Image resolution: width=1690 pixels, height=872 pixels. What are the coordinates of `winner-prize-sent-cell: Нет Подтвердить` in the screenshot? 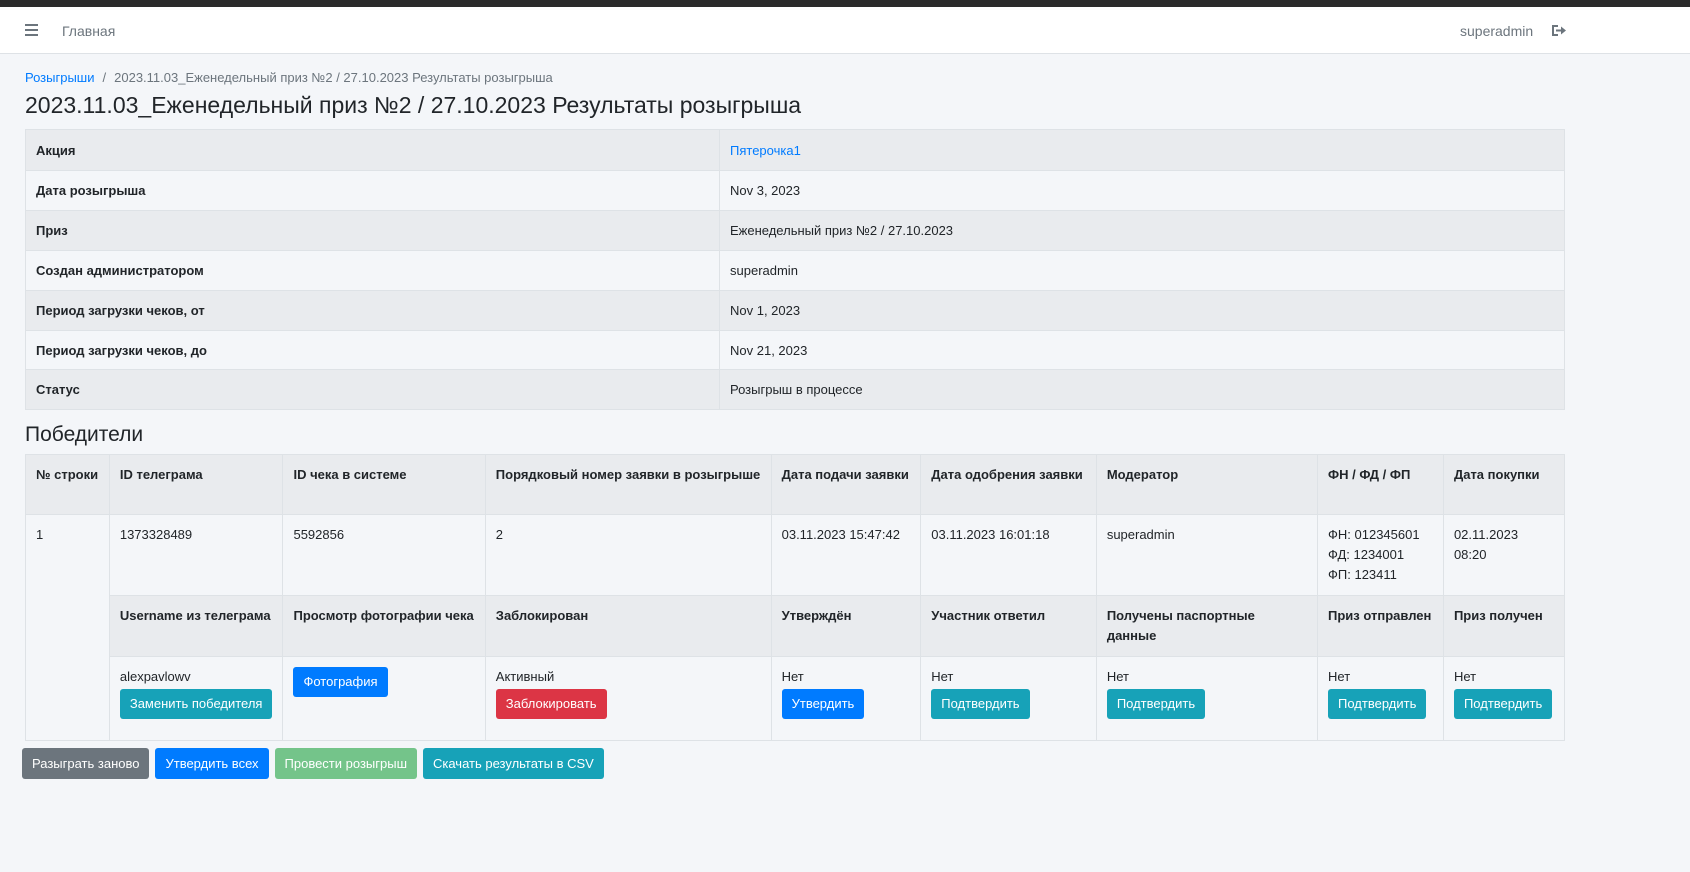 It's located at (1380, 698).